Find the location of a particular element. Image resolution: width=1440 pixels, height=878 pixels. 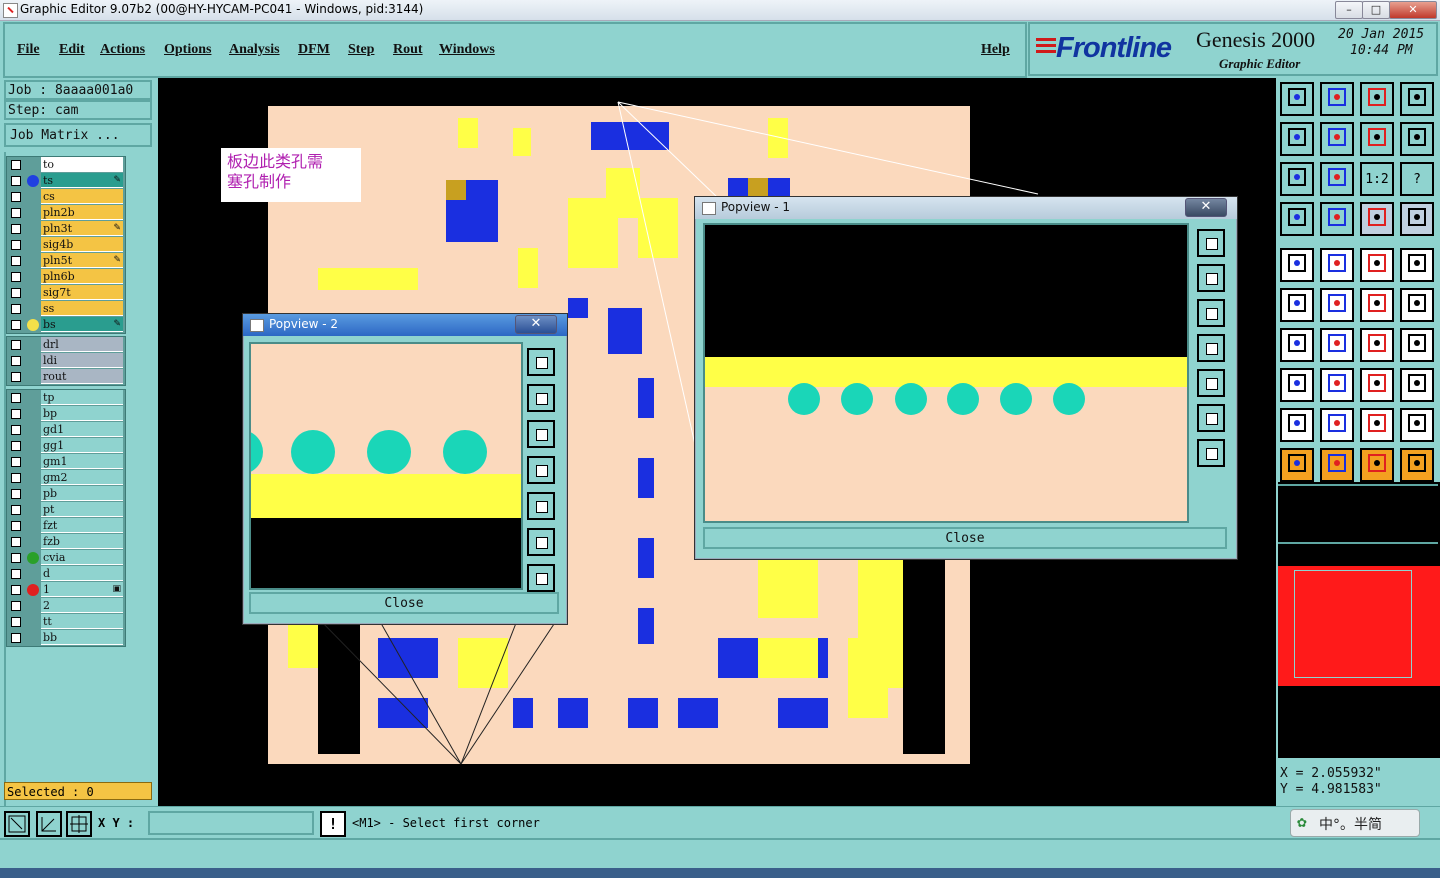

grid-button is located at coordinates (1337, 219).